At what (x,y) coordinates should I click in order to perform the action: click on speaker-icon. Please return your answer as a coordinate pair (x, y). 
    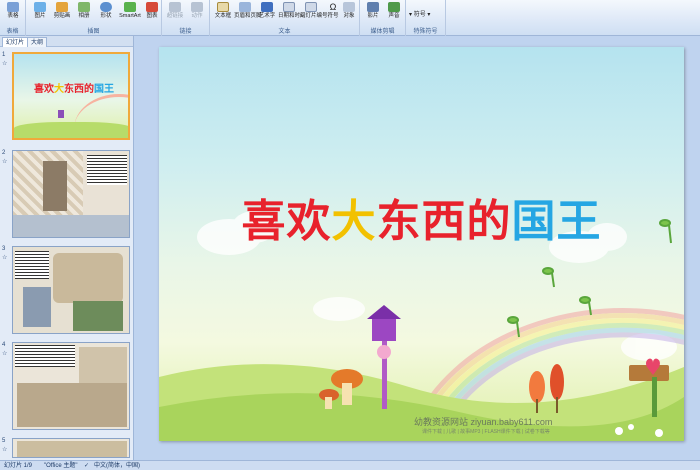
    Looking at the image, I should click on (394, 7).